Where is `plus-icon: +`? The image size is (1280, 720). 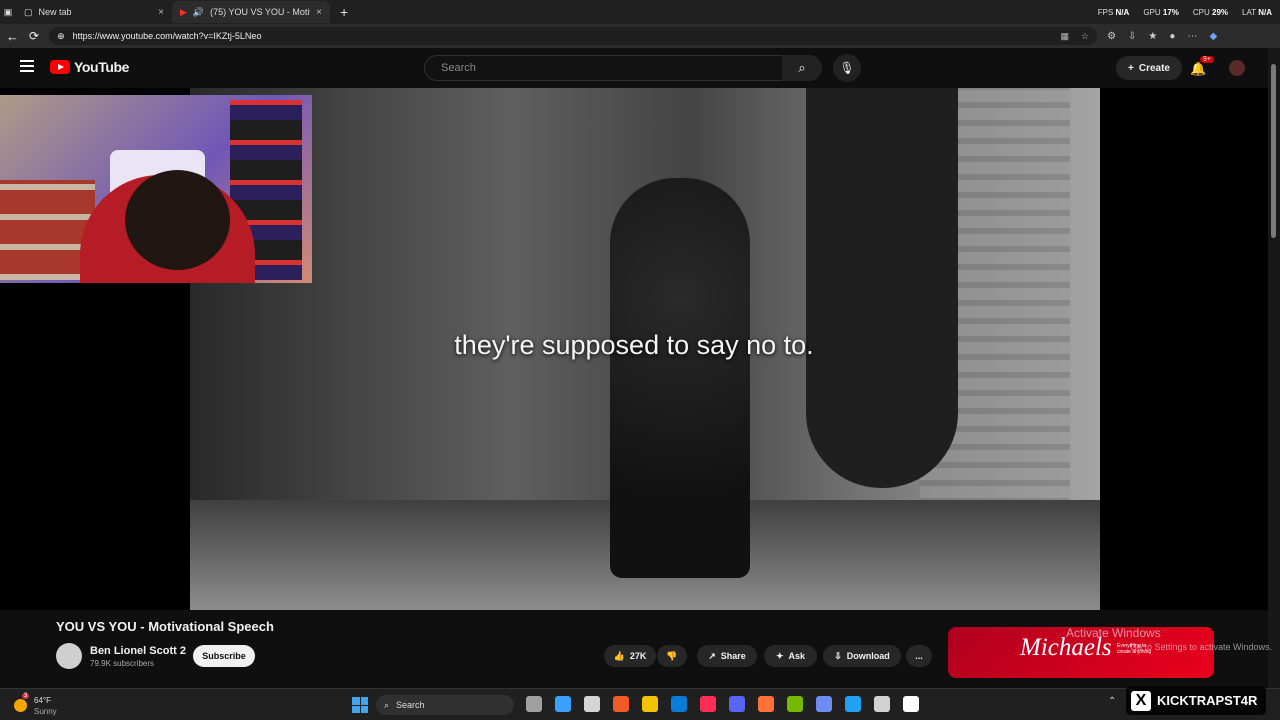
plus-icon: + is located at coordinates (1131, 68).